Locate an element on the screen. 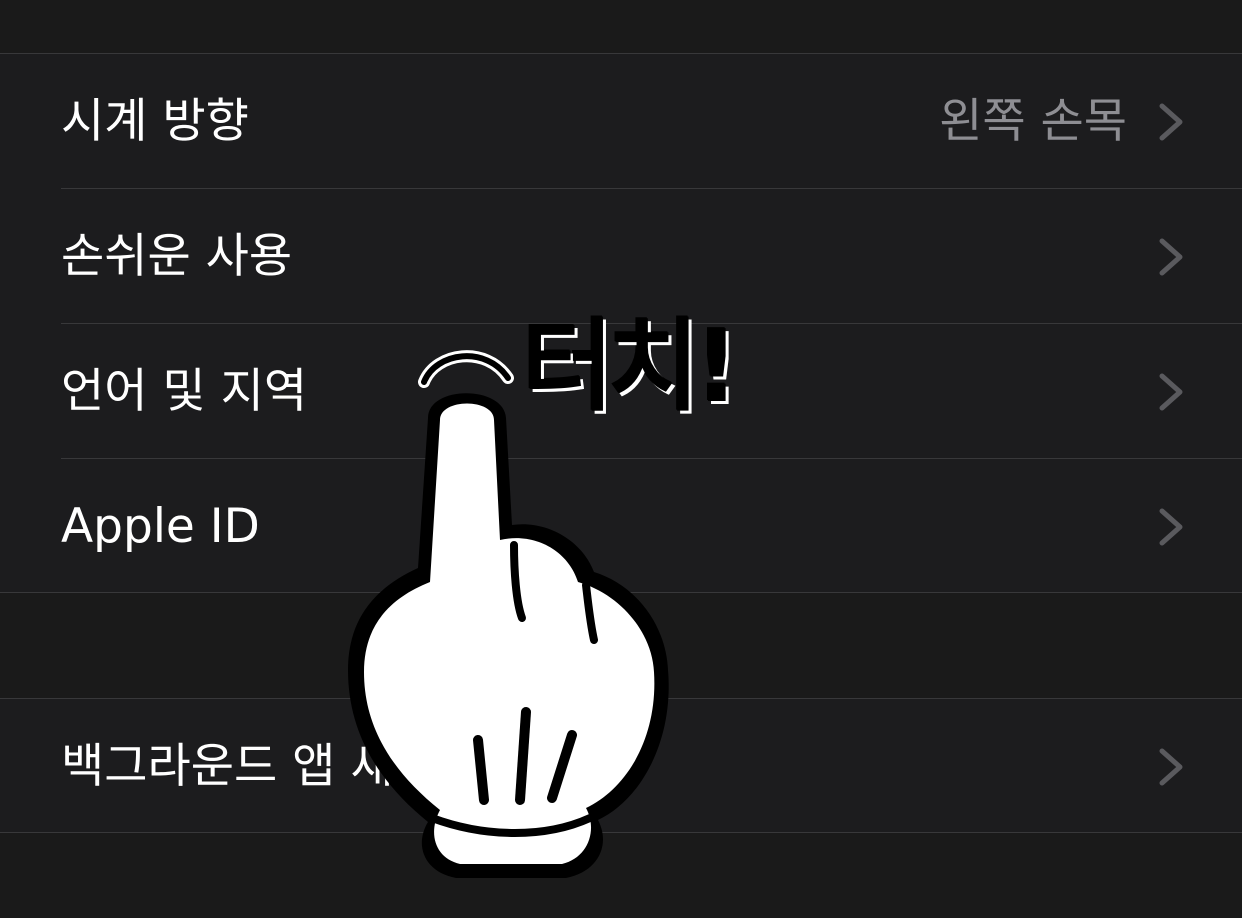  settings-row-watch-orientation: 시계 방향 왼쪽 손목 is located at coordinates (621, 121).